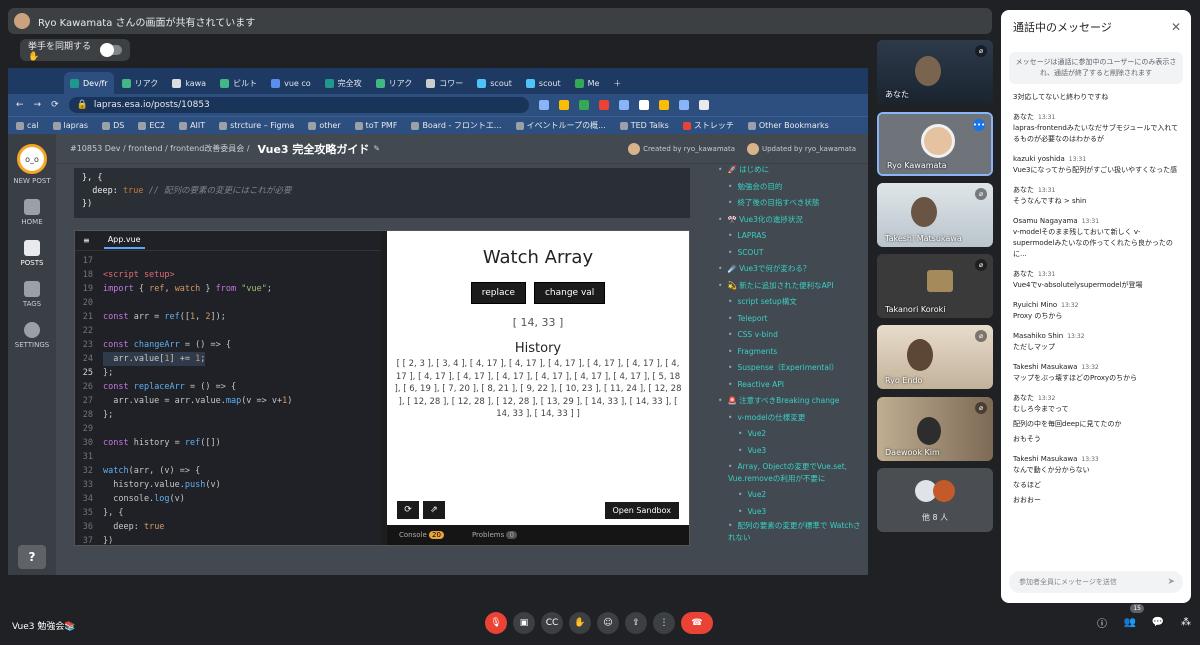  What do you see at coordinates (782, 319) in the screenshot?
I see `toc-item: Teleport` at bounding box center [782, 319].